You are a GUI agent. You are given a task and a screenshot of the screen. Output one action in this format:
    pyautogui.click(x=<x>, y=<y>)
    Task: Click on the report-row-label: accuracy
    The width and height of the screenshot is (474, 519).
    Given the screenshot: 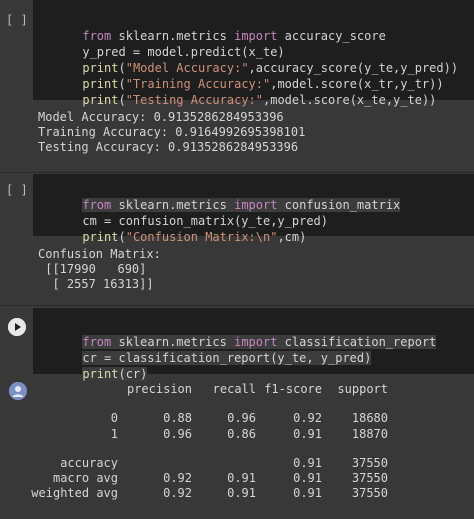 What is the action you would take?
    pyautogui.click(x=89, y=463)
    